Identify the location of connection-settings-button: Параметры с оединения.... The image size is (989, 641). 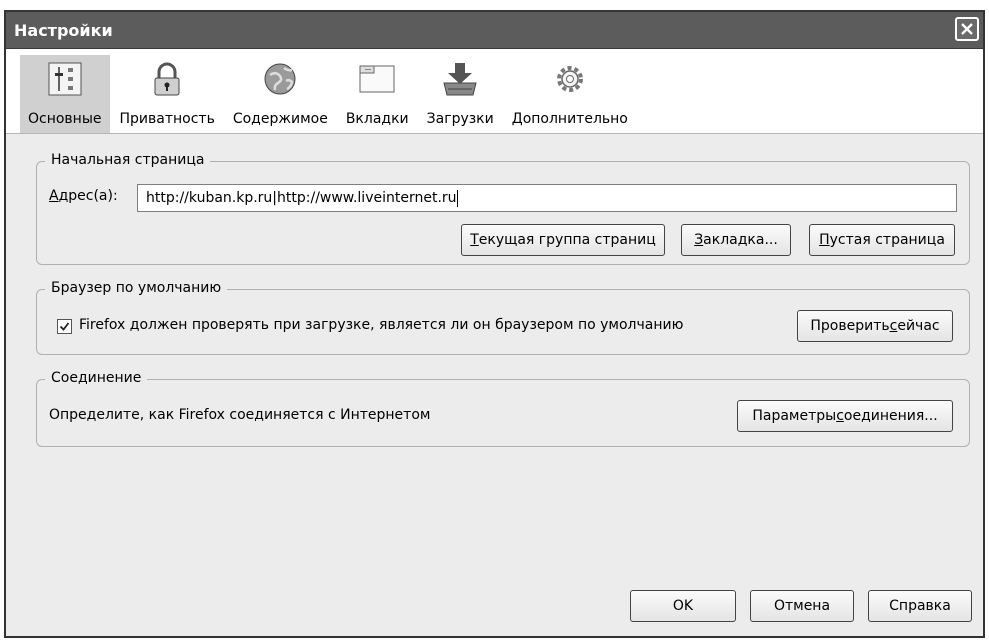
(845, 416).